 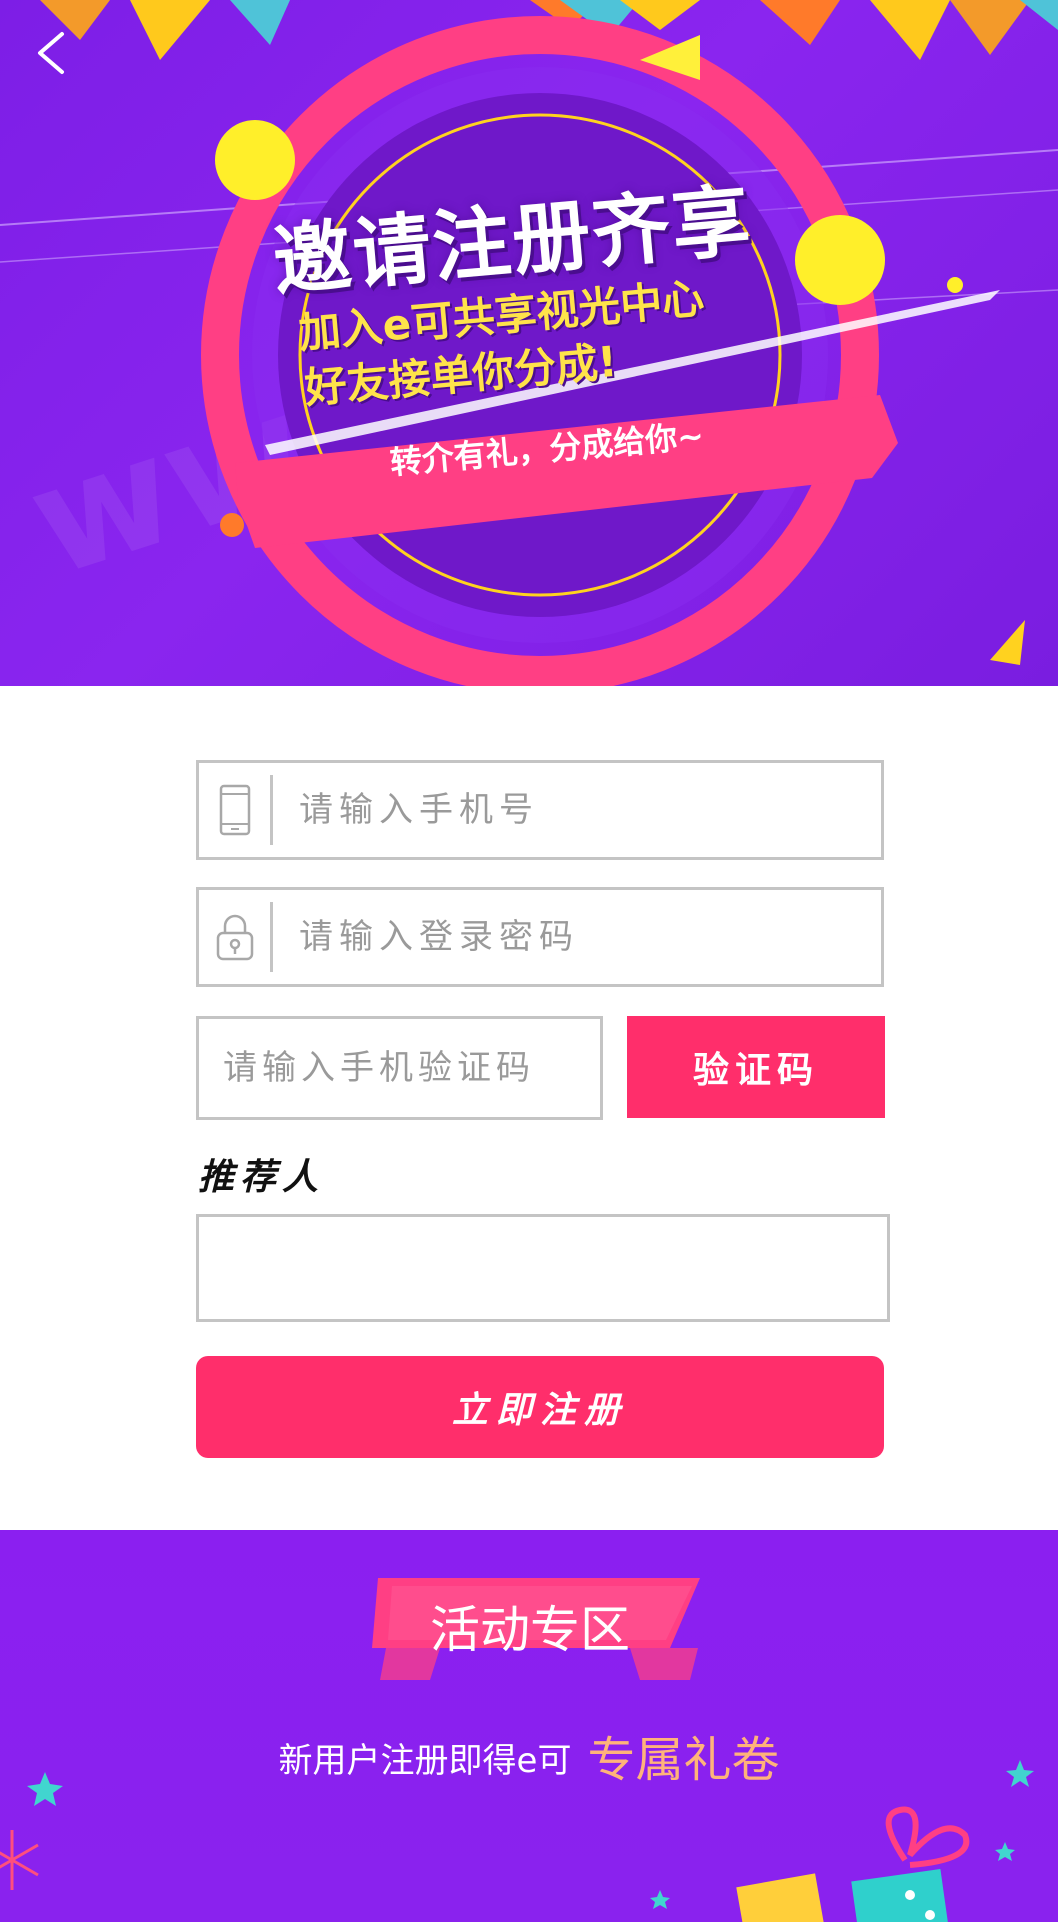 What do you see at coordinates (577, 810) in the screenshot?
I see `phone-input` at bounding box center [577, 810].